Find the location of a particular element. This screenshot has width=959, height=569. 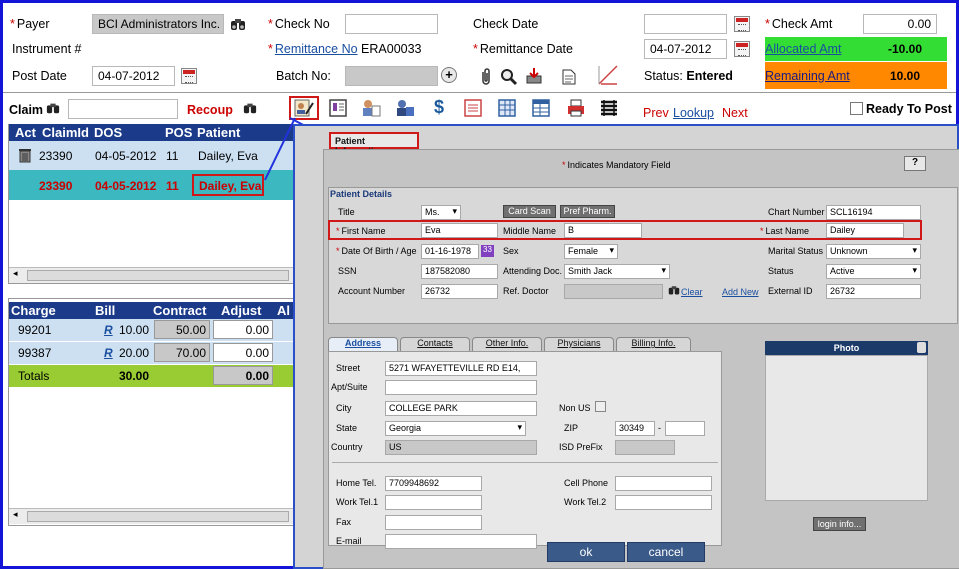

tab-address: Address is located at coordinates (363, 344).